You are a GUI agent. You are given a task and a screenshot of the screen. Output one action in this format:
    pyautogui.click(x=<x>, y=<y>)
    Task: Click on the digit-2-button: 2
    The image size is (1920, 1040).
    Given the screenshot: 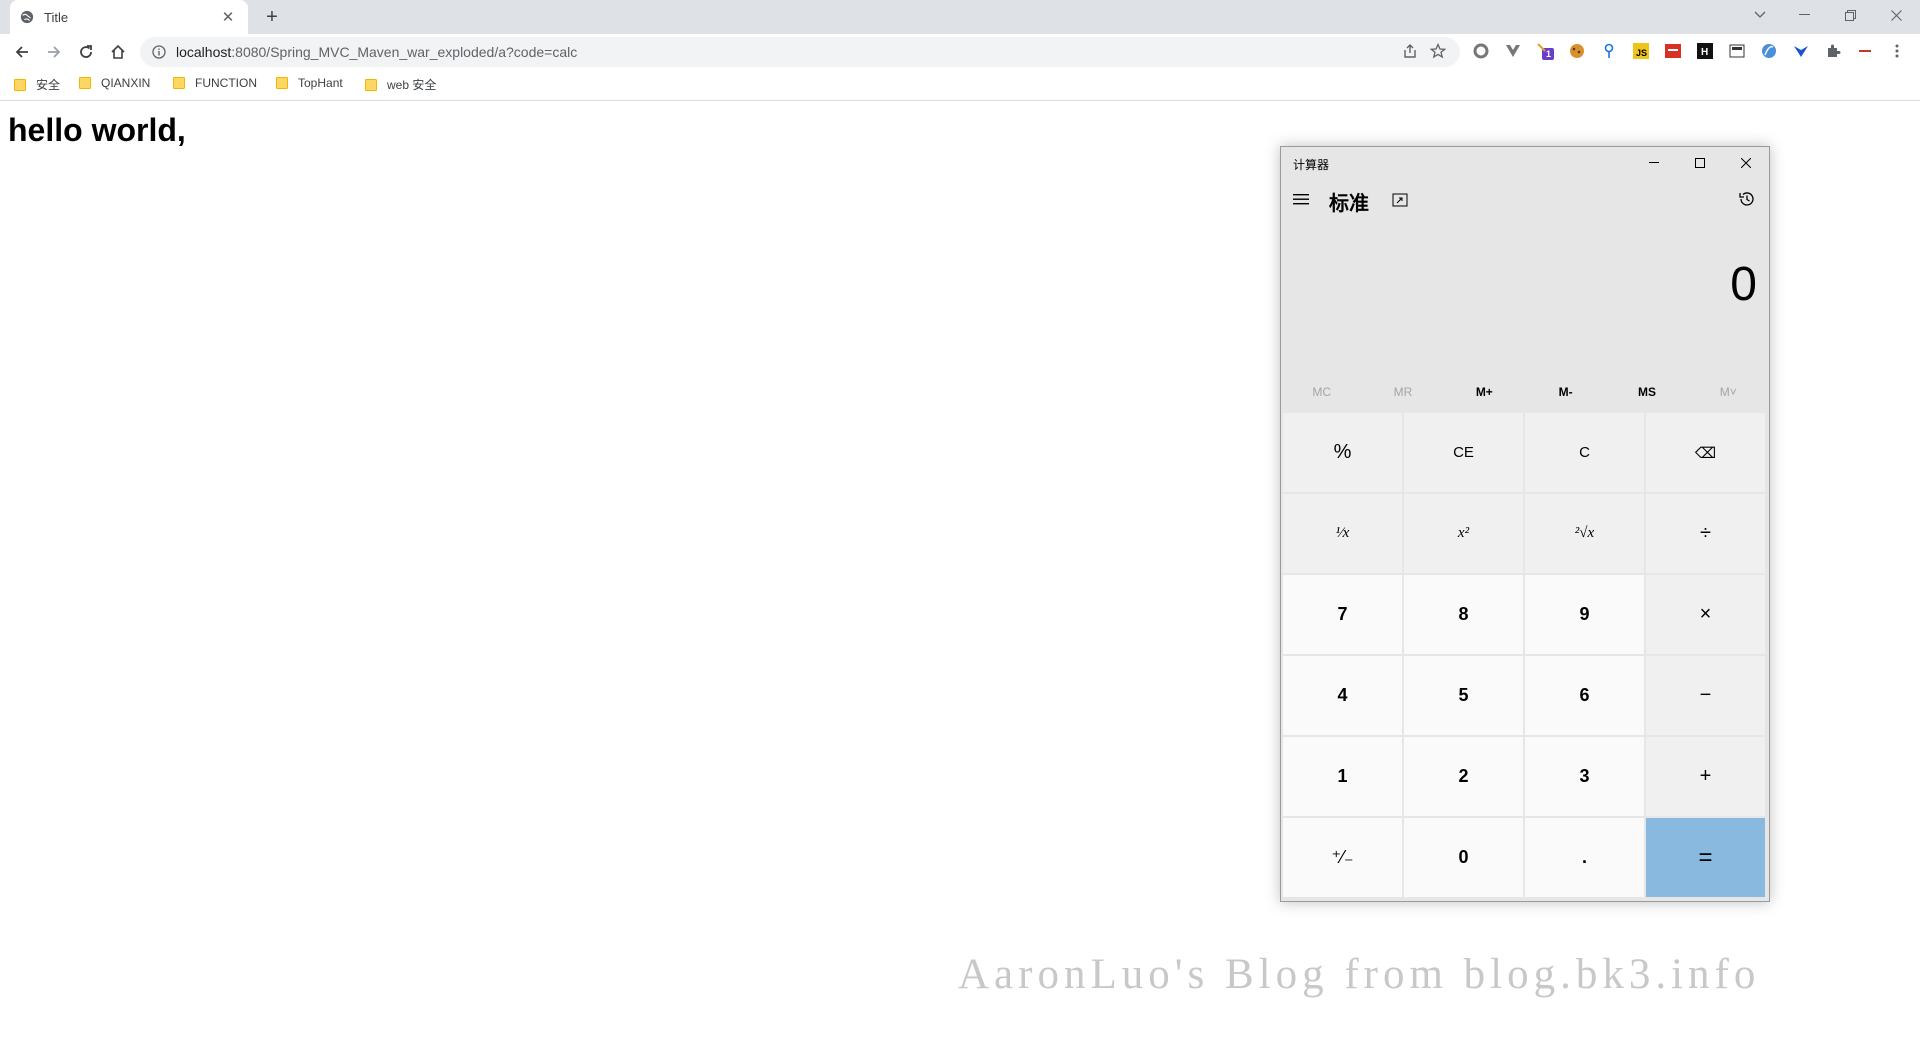 What is the action you would take?
    pyautogui.click(x=1463, y=776)
    